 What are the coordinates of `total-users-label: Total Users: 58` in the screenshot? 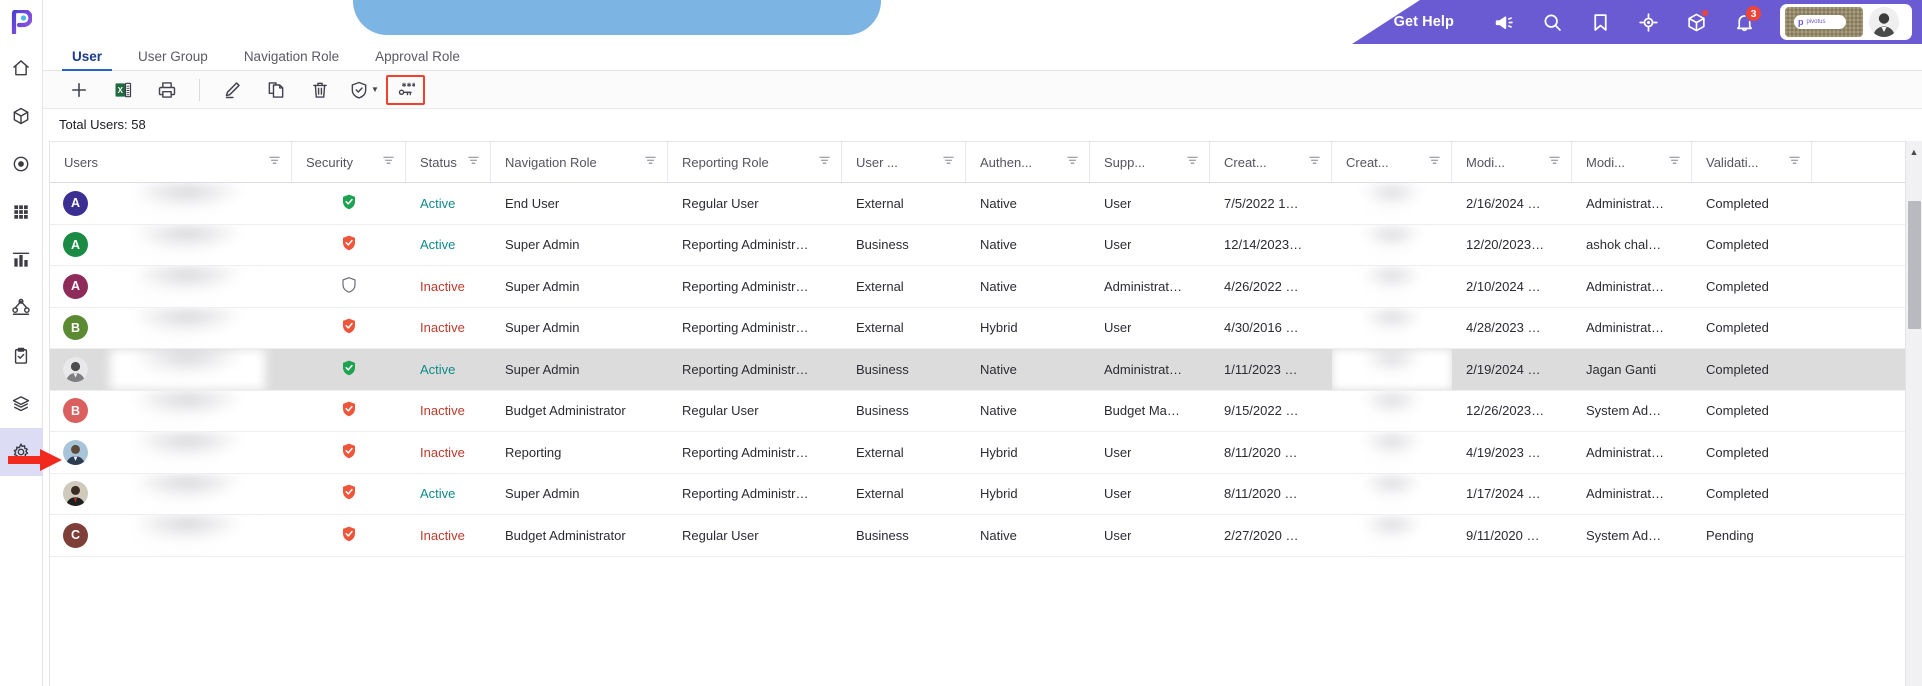 It's located at (982, 124).